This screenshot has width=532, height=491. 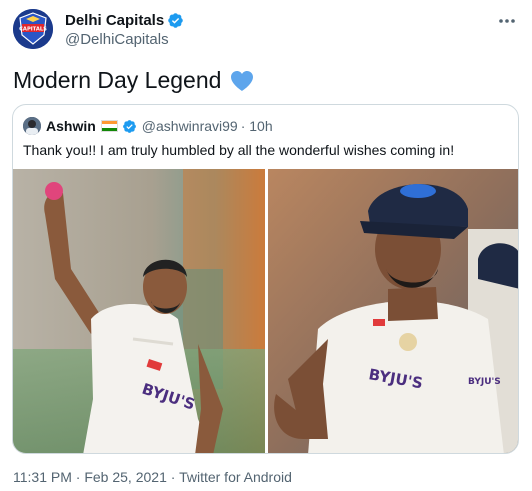 I want to click on quoted-author-handle: @ashwinravi99, so click(x=189, y=126).